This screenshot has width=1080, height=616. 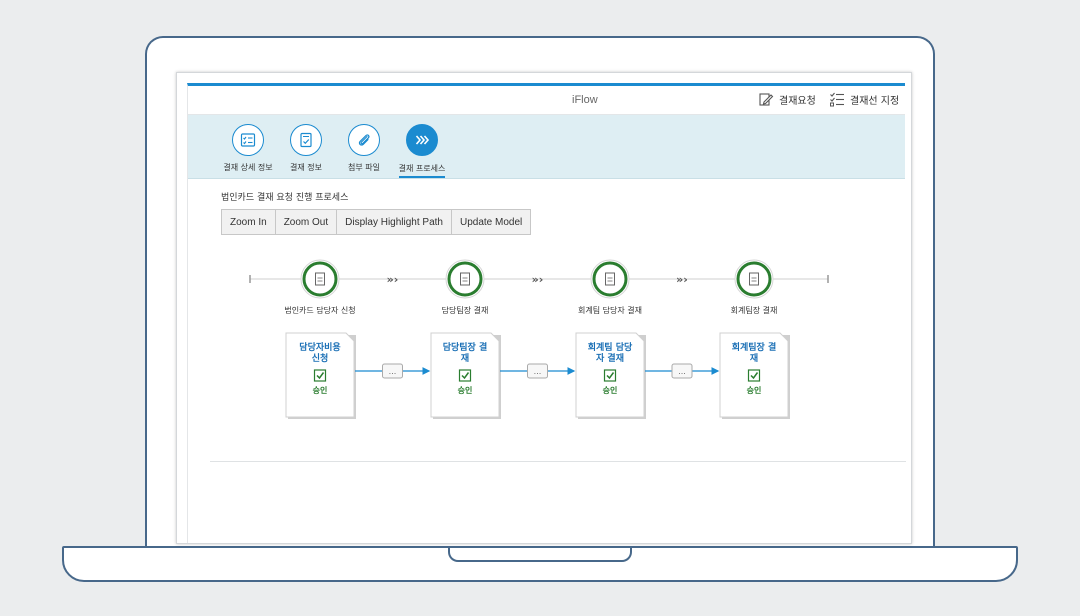 What do you see at coordinates (766, 99) in the screenshot?
I see `edit-icon` at bounding box center [766, 99].